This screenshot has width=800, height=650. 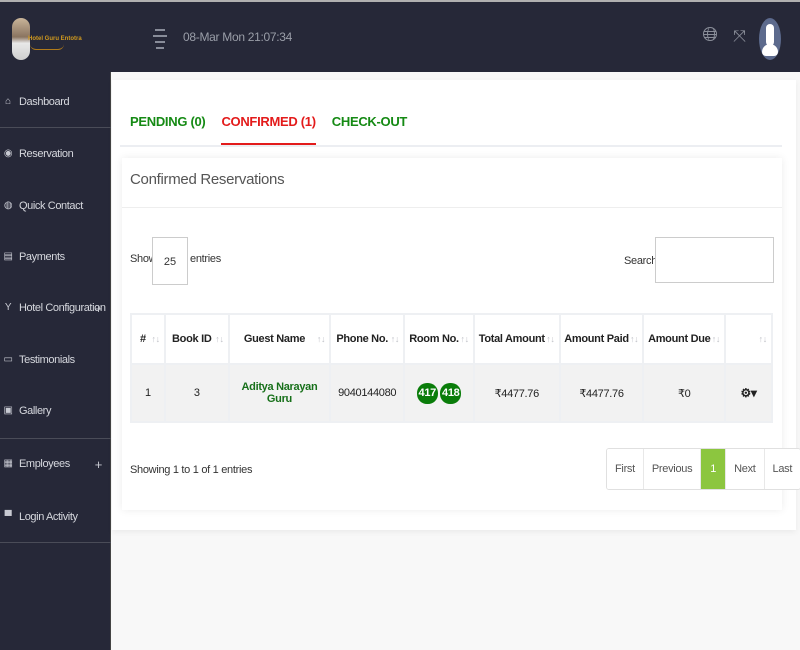 What do you see at coordinates (148, 393) in the screenshot?
I see `cell-index: 1` at bounding box center [148, 393].